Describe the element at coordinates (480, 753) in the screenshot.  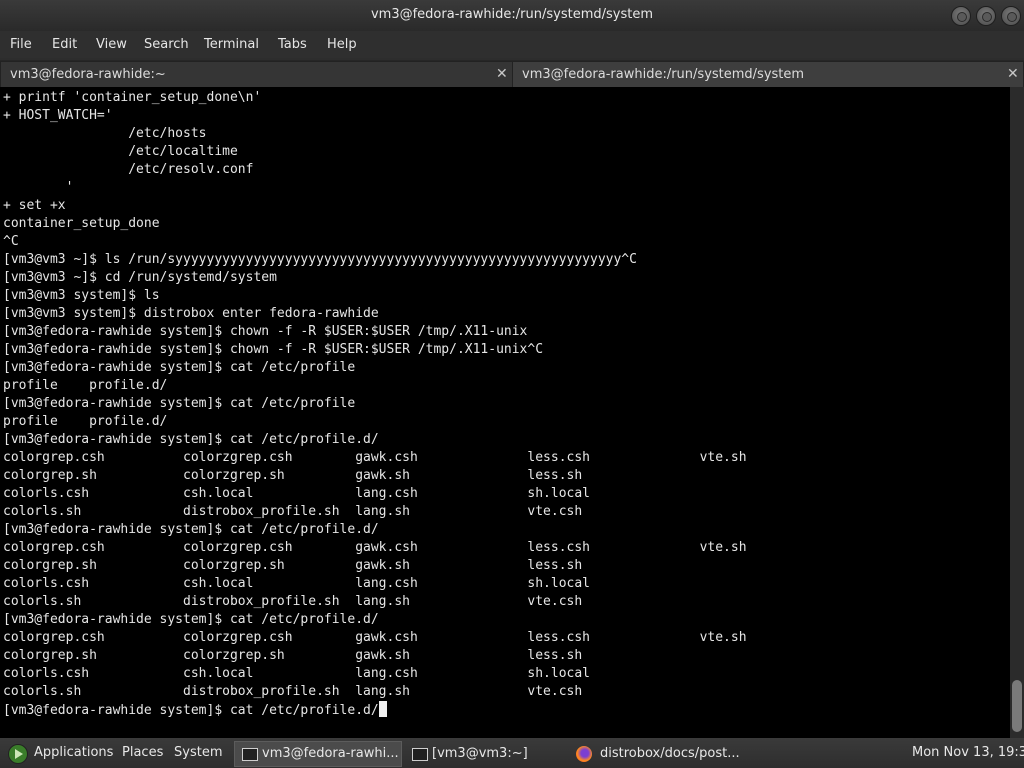
I see `taskbar-item-label: [vm3@vm3:~]` at that location.